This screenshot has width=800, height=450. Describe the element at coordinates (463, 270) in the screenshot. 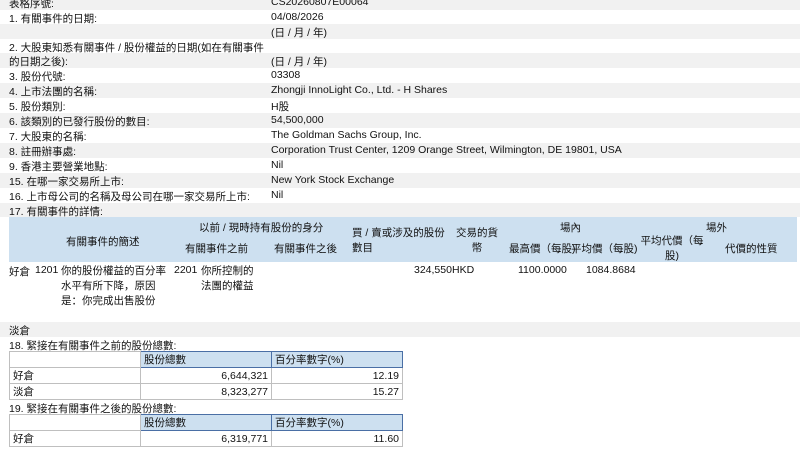

I see `event-currency: HKD` at that location.